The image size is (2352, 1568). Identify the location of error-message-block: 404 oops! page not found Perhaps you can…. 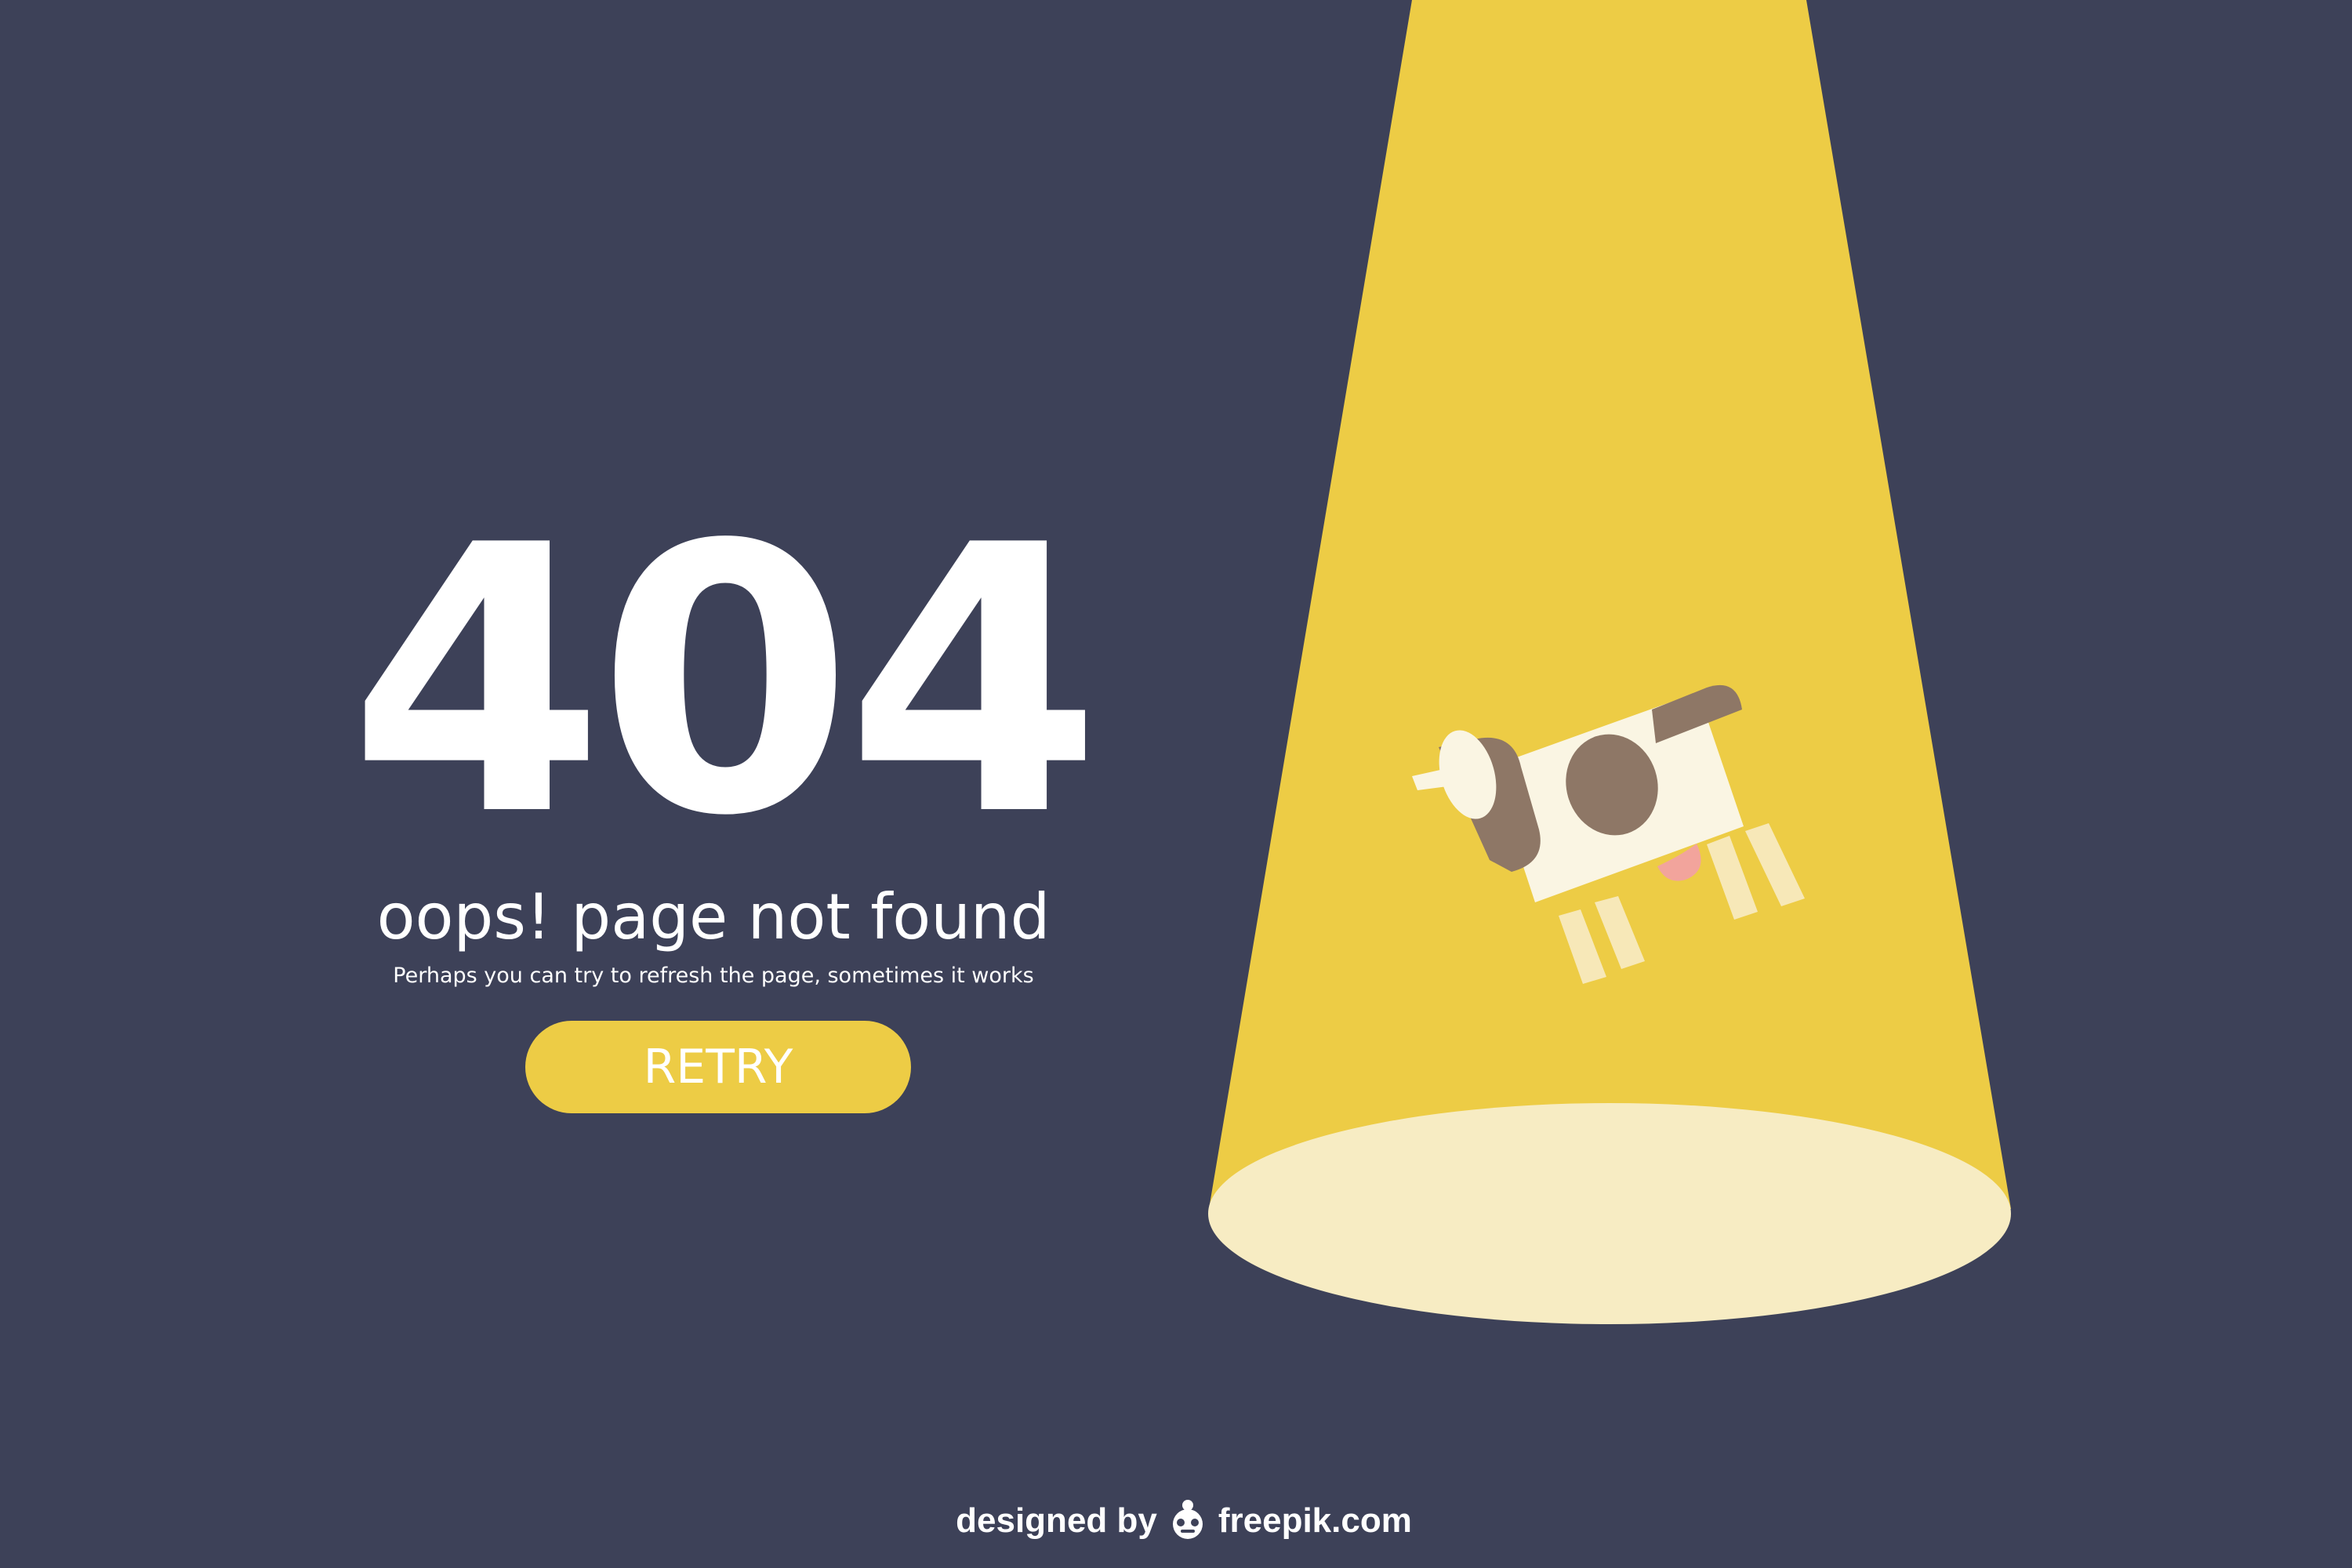
(721, 798).